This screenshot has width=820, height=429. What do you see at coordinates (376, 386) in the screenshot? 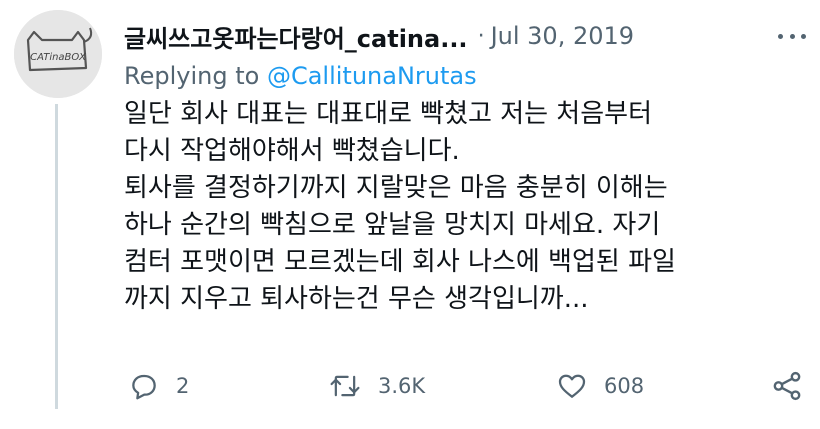
I see `retweet-button: 3.6K` at bounding box center [376, 386].